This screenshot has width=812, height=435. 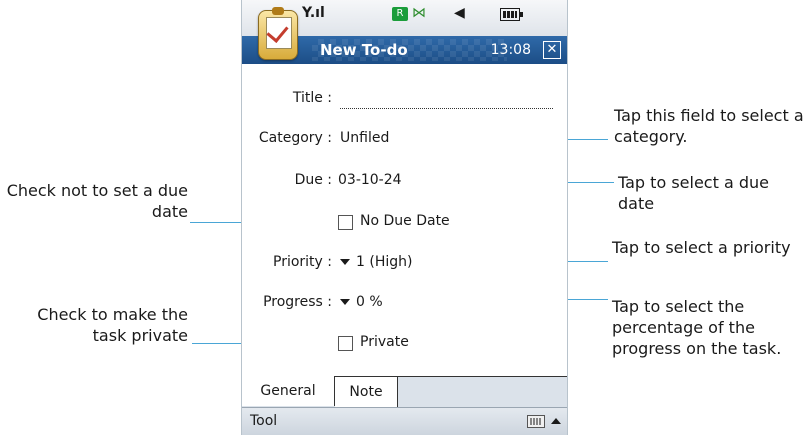 I want to click on annotation-due: Tap to select a due date, so click(x=693, y=193).